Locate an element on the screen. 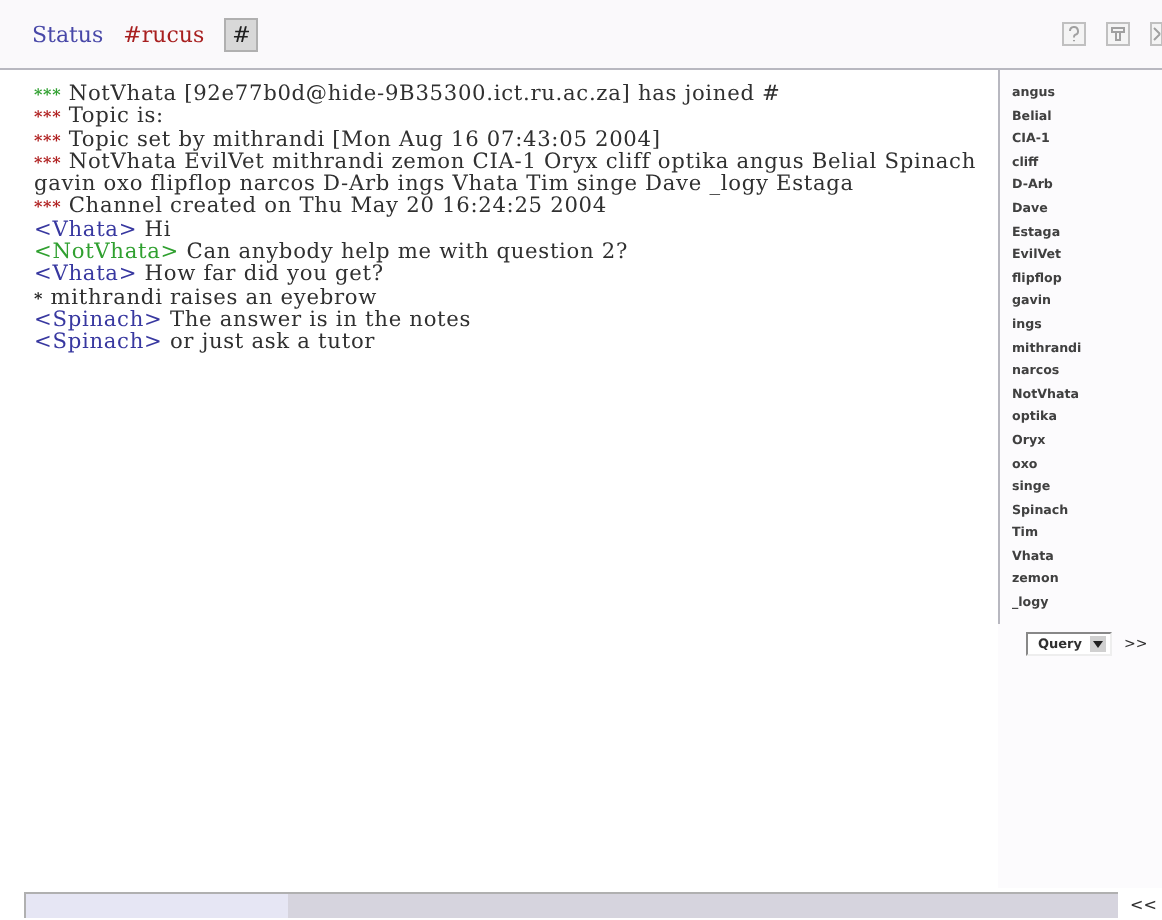 Image resolution: width=1162 pixels, height=920 pixels. channel-tab: # is located at coordinates (241, 34).